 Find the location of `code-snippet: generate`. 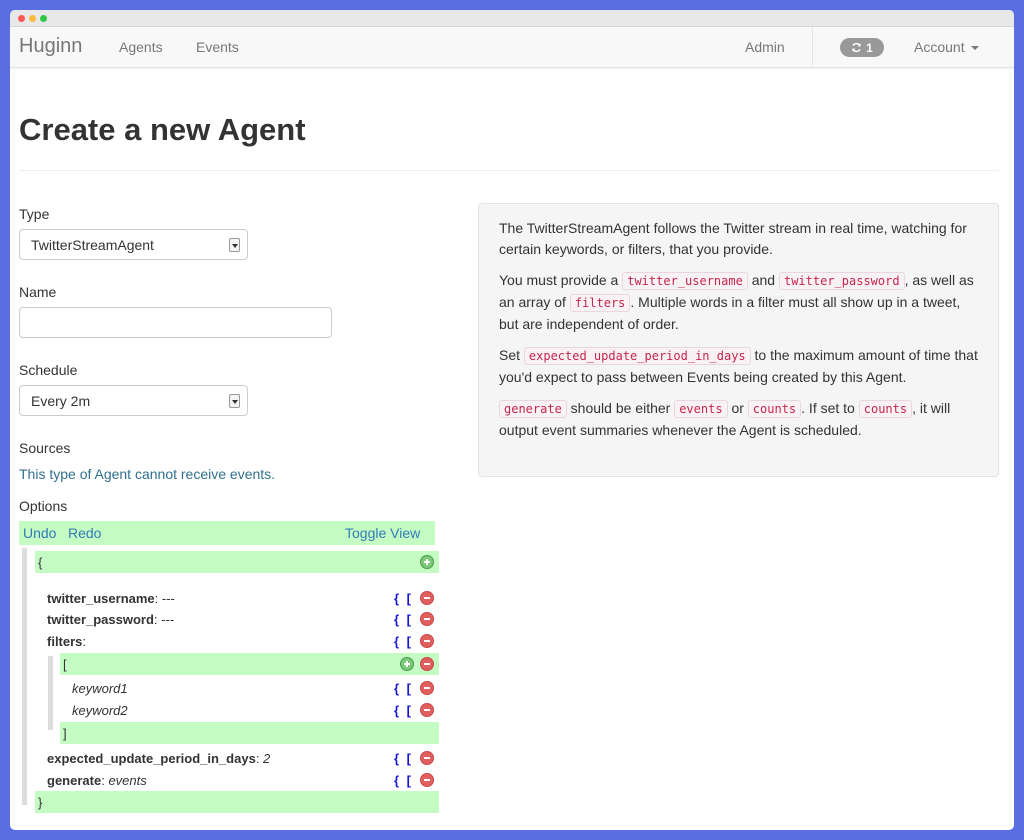

code-snippet: generate is located at coordinates (533, 409).